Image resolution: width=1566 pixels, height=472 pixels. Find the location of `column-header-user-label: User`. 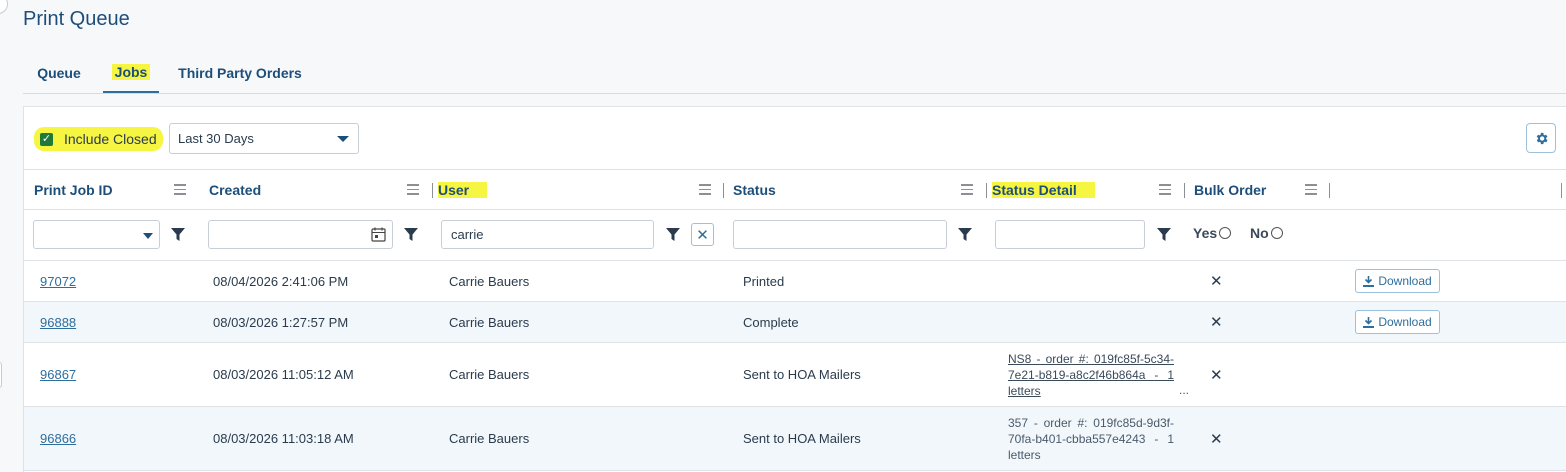

column-header-user-label: User is located at coordinates (463, 190).